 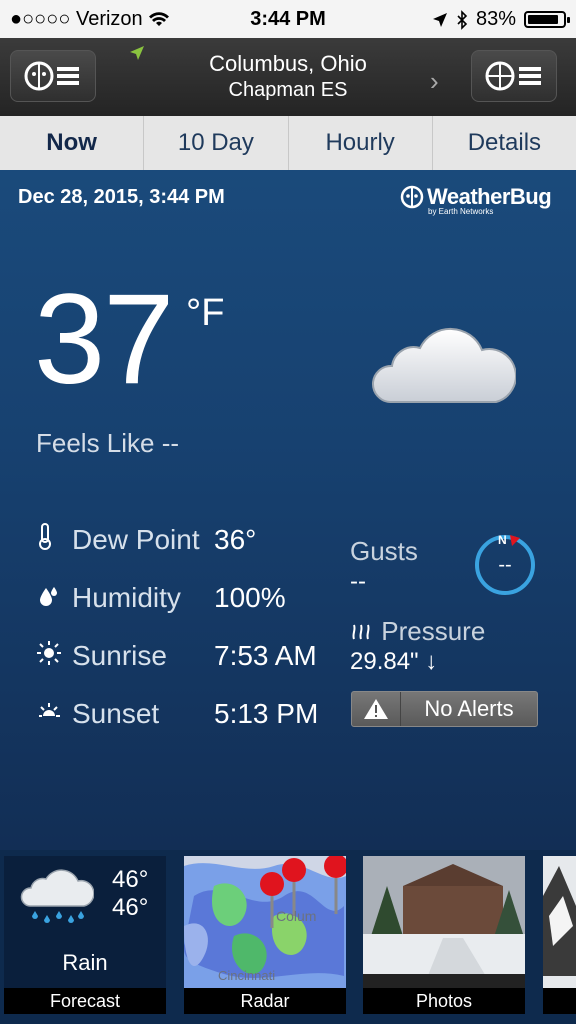 I want to click on sunrise-icon, so click(x=49, y=655).